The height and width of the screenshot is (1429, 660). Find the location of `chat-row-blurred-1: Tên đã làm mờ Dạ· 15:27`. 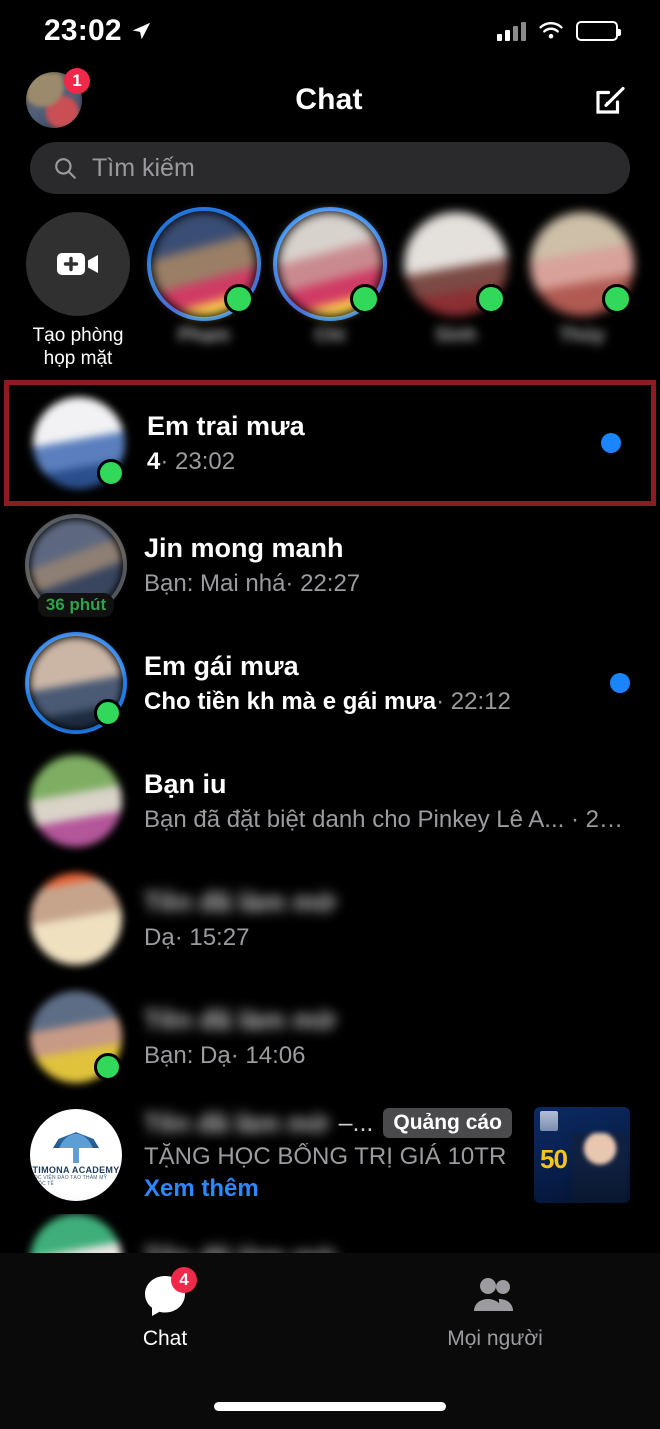

chat-row-blurred-1: Tên đã làm mờ Dạ· 15:27 is located at coordinates (330, 919).